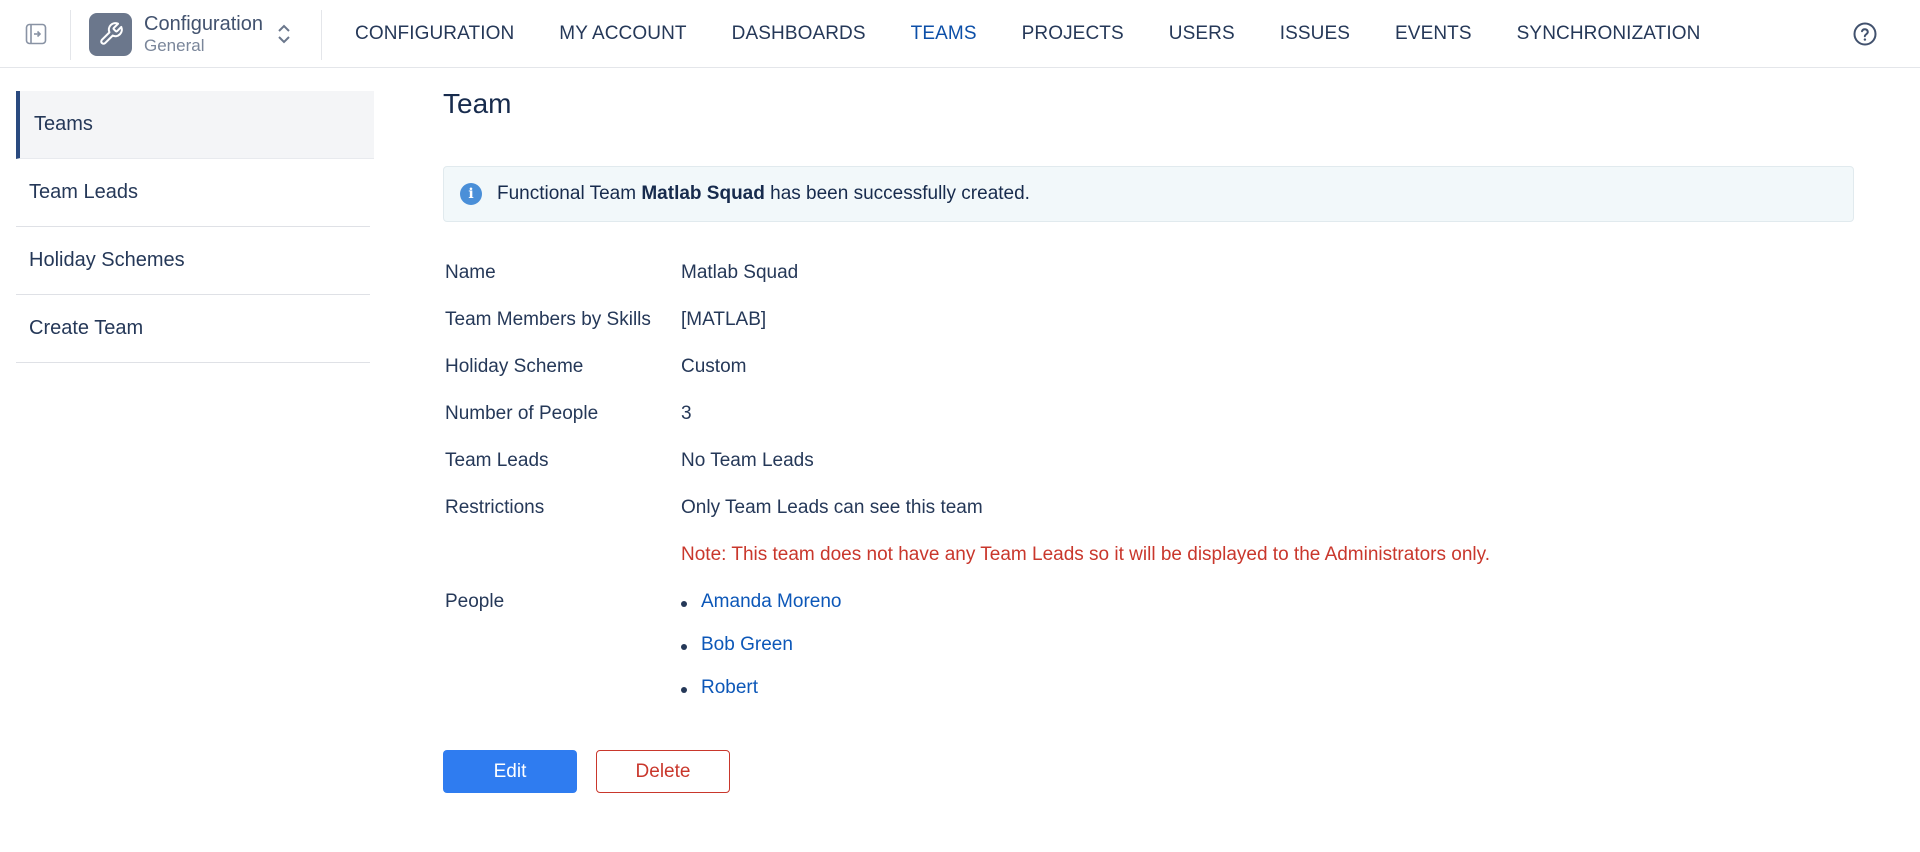 The height and width of the screenshot is (852, 1920). What do you see at coordinates (548, 319) in the screenshot?
I see `detail-label: Team Members by Skills` at bounding box center [548, 319].